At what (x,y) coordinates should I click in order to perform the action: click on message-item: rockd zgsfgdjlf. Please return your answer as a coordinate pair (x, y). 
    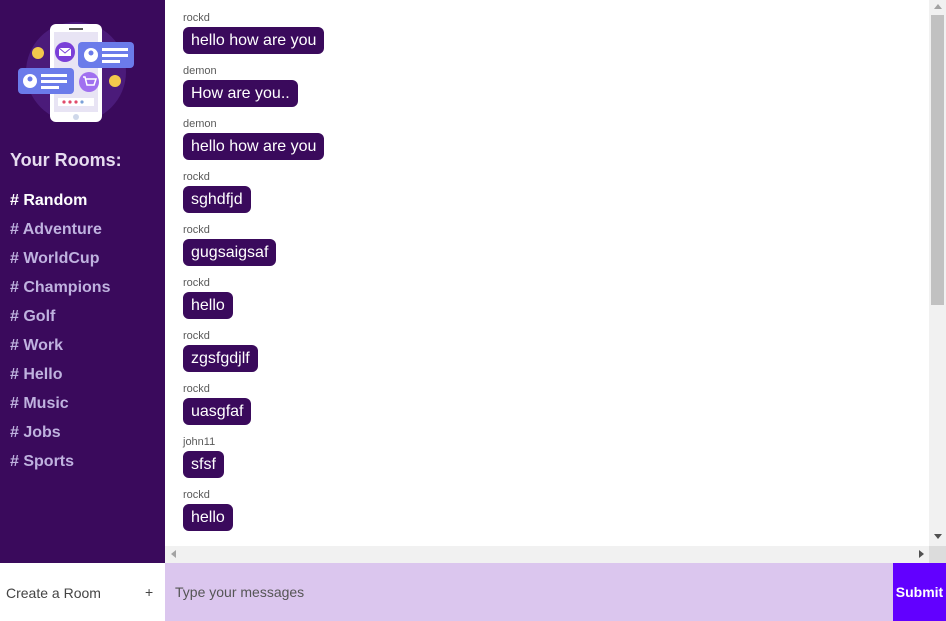
    Looking at the image, I should click on (220, 351).